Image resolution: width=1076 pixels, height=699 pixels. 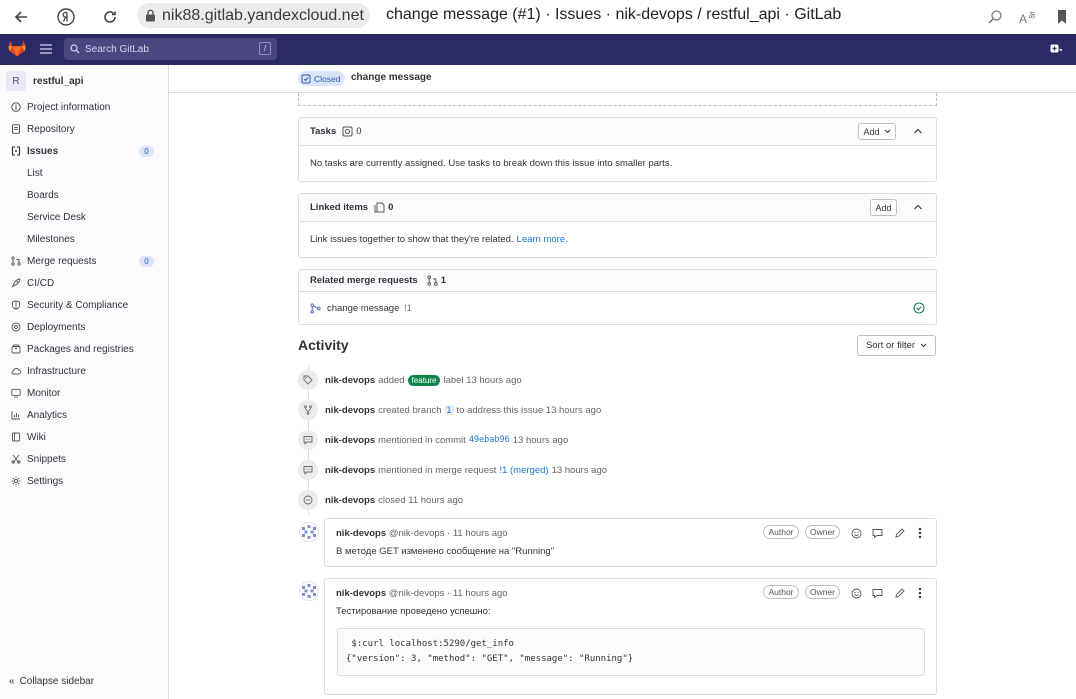 I want to click on package-icon, so click(x=16, y=349).